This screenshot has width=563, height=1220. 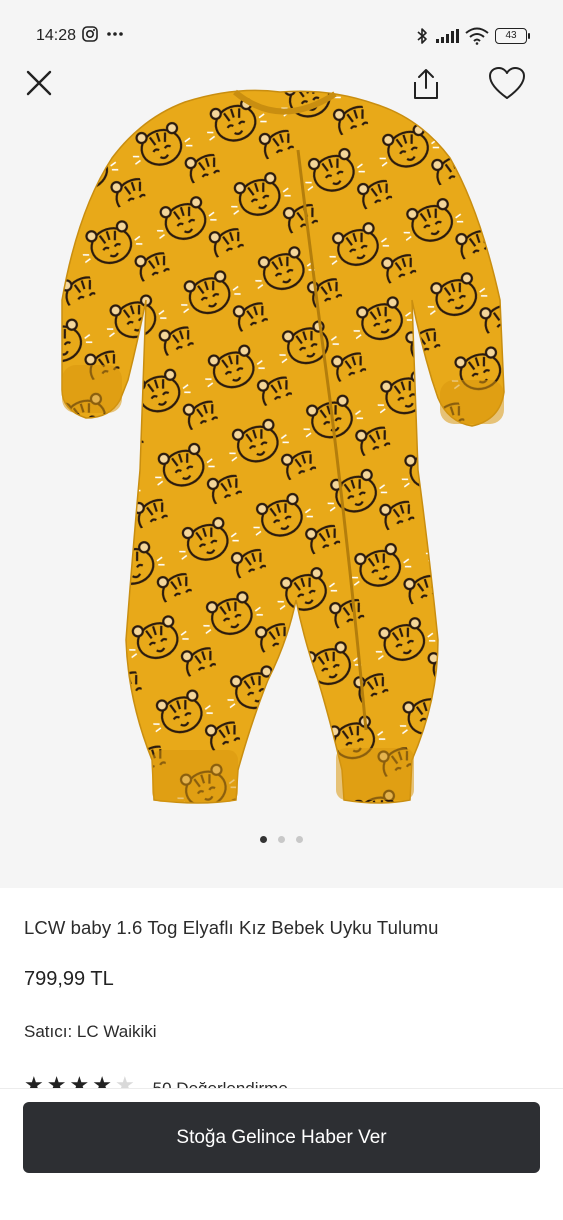 I want to click on bottom-action-bar: Stoğa Gelince Haber Ver, so click(x=281, y=1154).